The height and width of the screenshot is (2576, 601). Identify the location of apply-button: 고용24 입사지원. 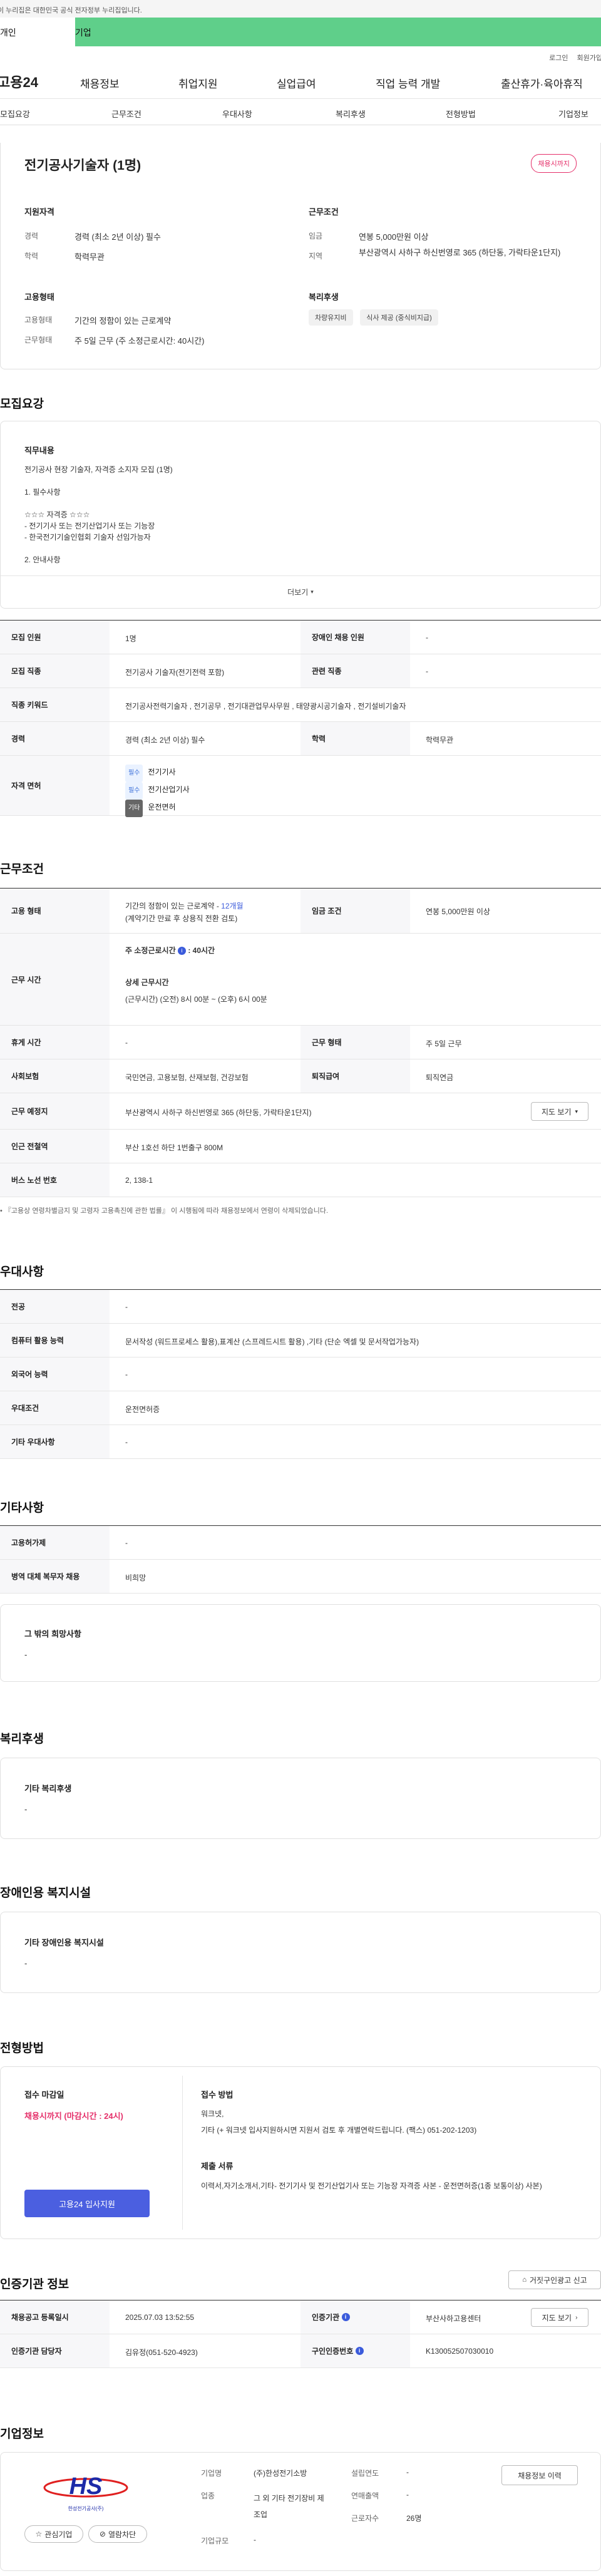
(87, 2203).